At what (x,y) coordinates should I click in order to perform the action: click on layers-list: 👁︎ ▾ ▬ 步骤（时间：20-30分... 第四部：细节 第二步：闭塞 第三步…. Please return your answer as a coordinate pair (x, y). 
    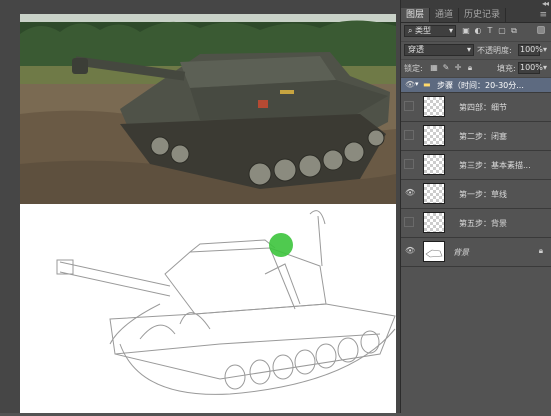
    Looking at the image, I should click on (476, 172).